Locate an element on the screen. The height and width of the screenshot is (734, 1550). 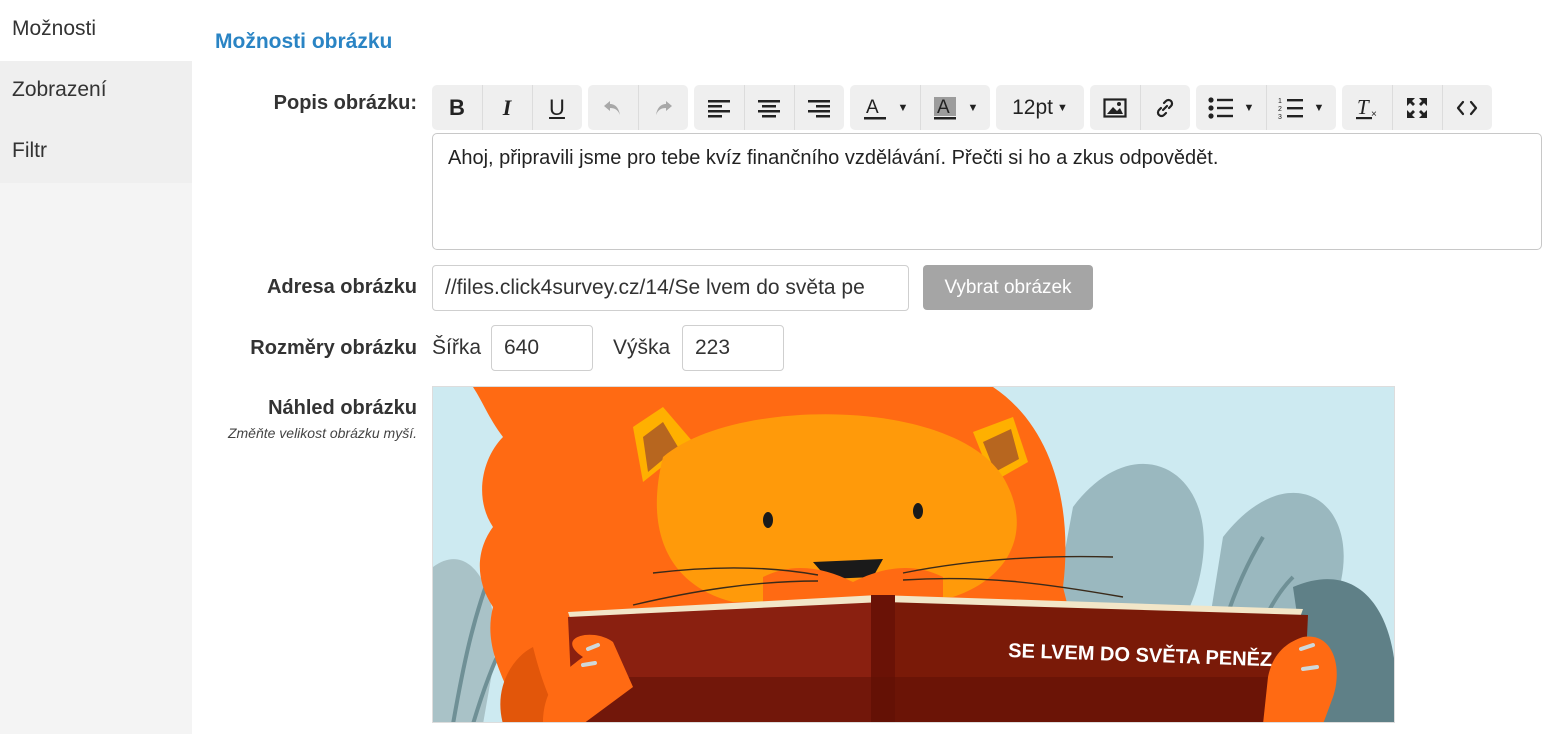
svg-text: 3 is located at coordinates (1280, 117).